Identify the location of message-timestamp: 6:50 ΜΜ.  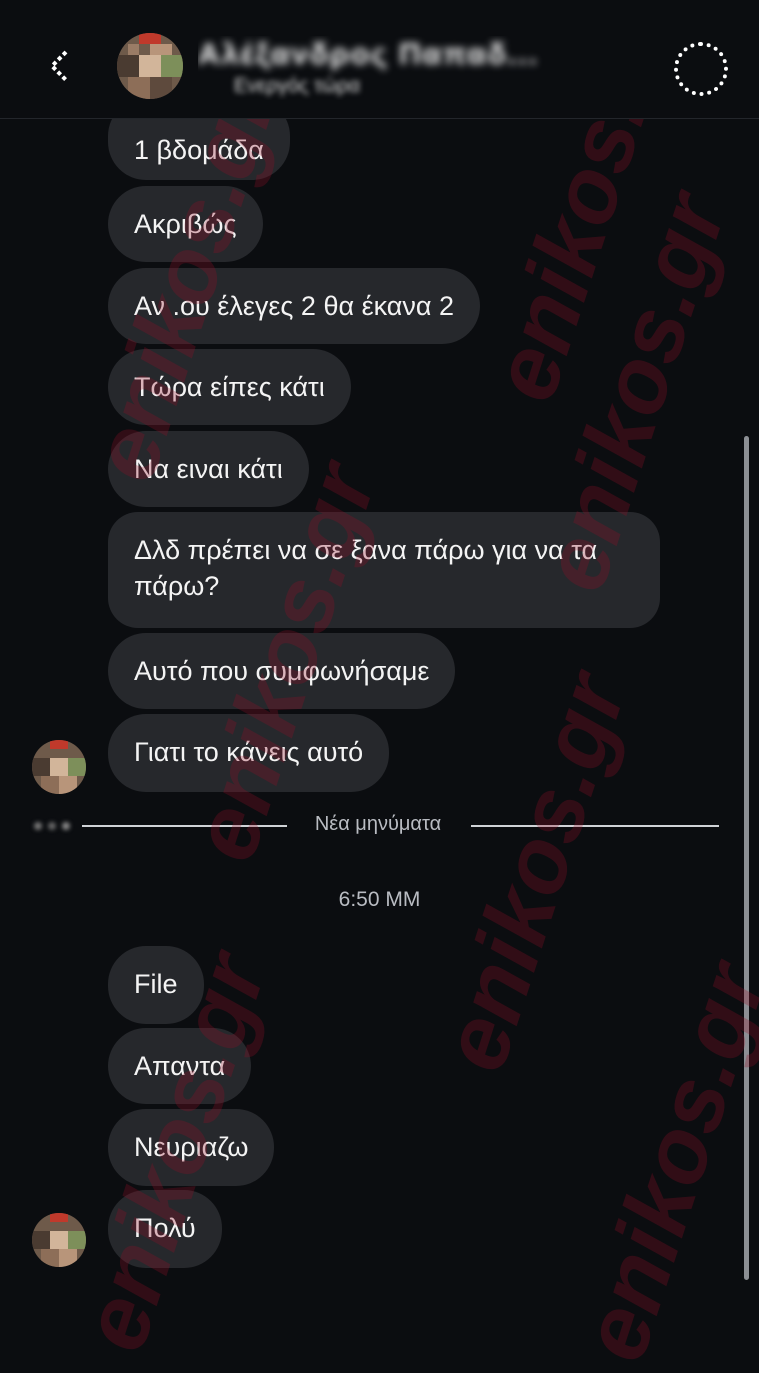
(379, 899).